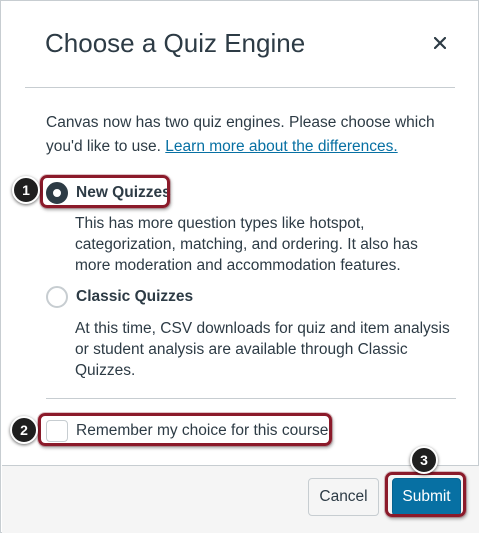  I want to click on classic-quizzes-label: Classic Quizzes, so click(135, 296).